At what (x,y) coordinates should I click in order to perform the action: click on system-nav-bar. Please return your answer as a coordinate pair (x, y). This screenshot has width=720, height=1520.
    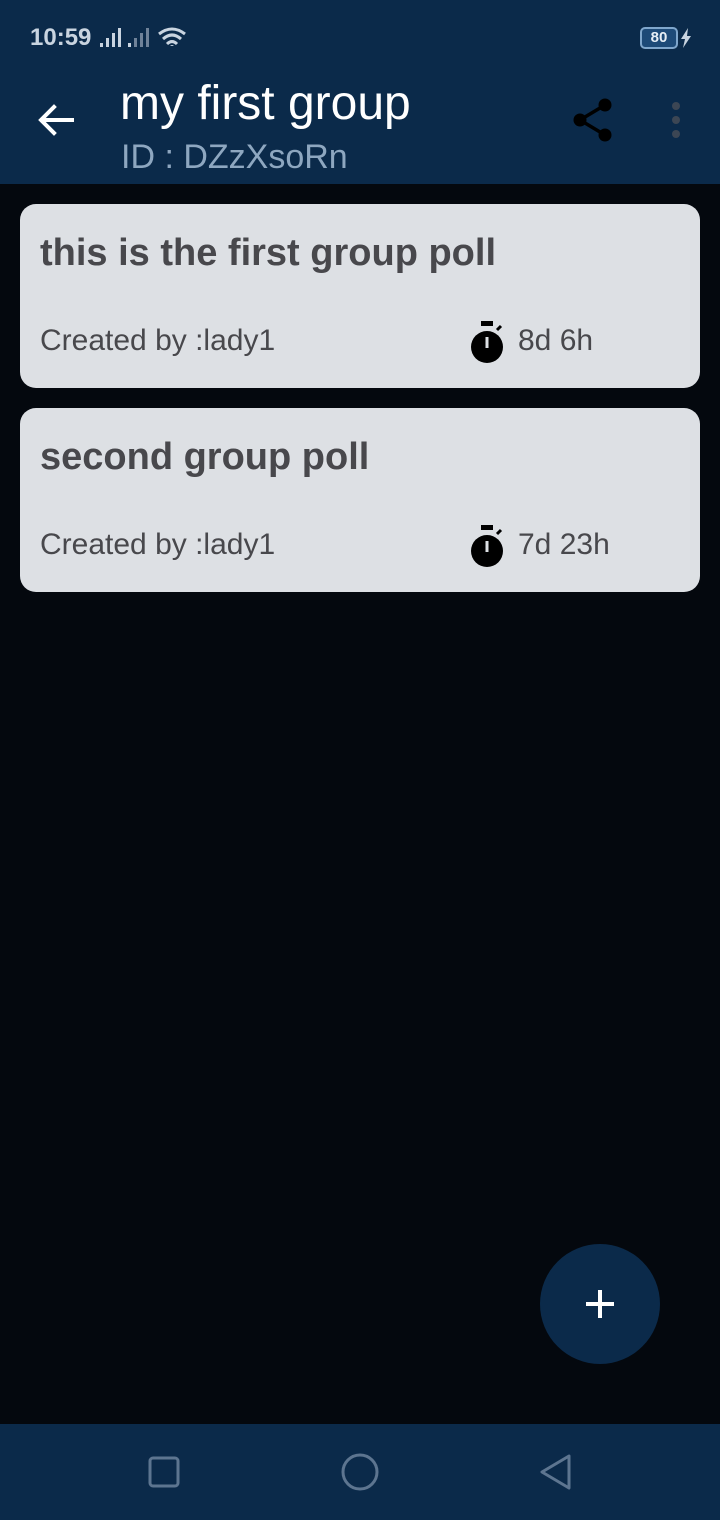
    Looking at the image, I should click on (360, 1472).